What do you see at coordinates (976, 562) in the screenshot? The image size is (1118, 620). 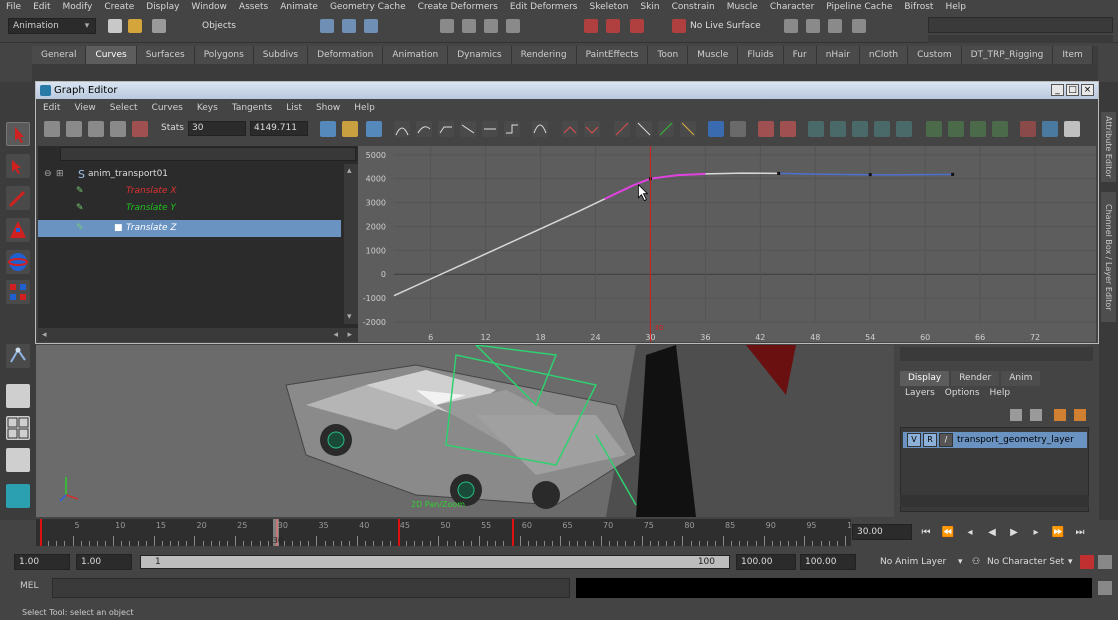 I see `character-set-icon: ⚇` at bounding box center [976, 562].